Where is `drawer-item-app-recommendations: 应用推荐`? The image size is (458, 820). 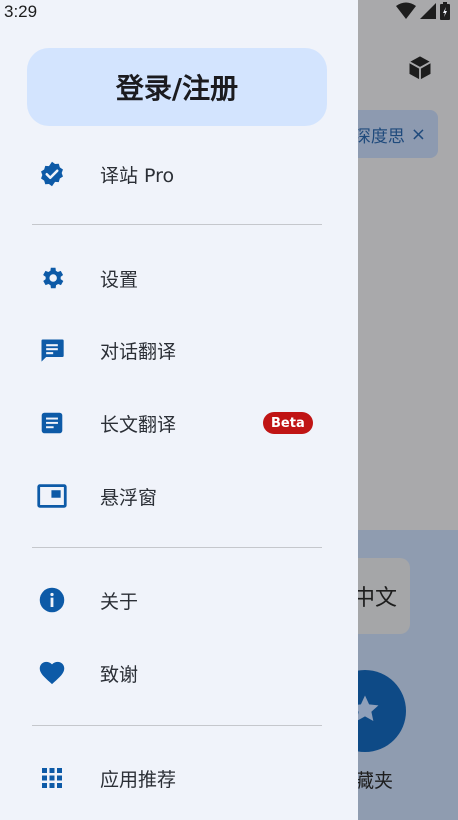 drawer-item-app-recommendations: 应用推荐 is located at coordinates (179, 778).